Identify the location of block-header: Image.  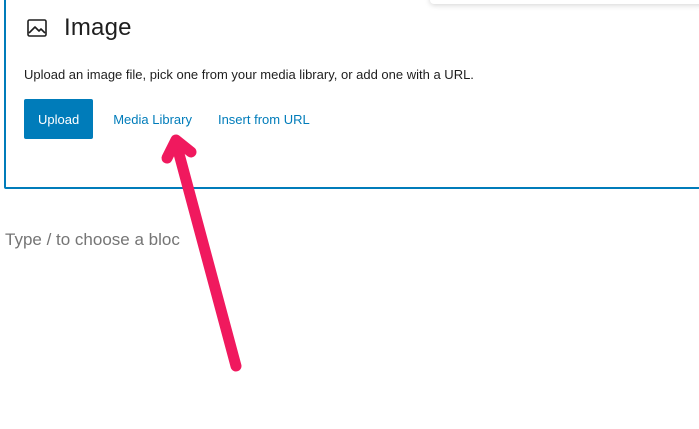
(79, 28).